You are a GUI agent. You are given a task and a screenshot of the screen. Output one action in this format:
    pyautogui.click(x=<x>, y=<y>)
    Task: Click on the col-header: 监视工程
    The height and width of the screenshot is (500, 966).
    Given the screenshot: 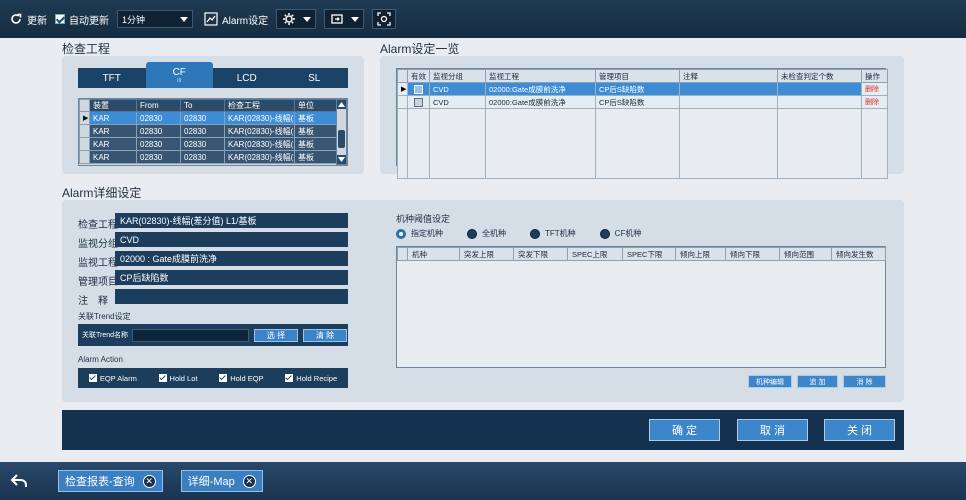 What is the action you would take?
    pyautogui.click(x=540, y=76)
    